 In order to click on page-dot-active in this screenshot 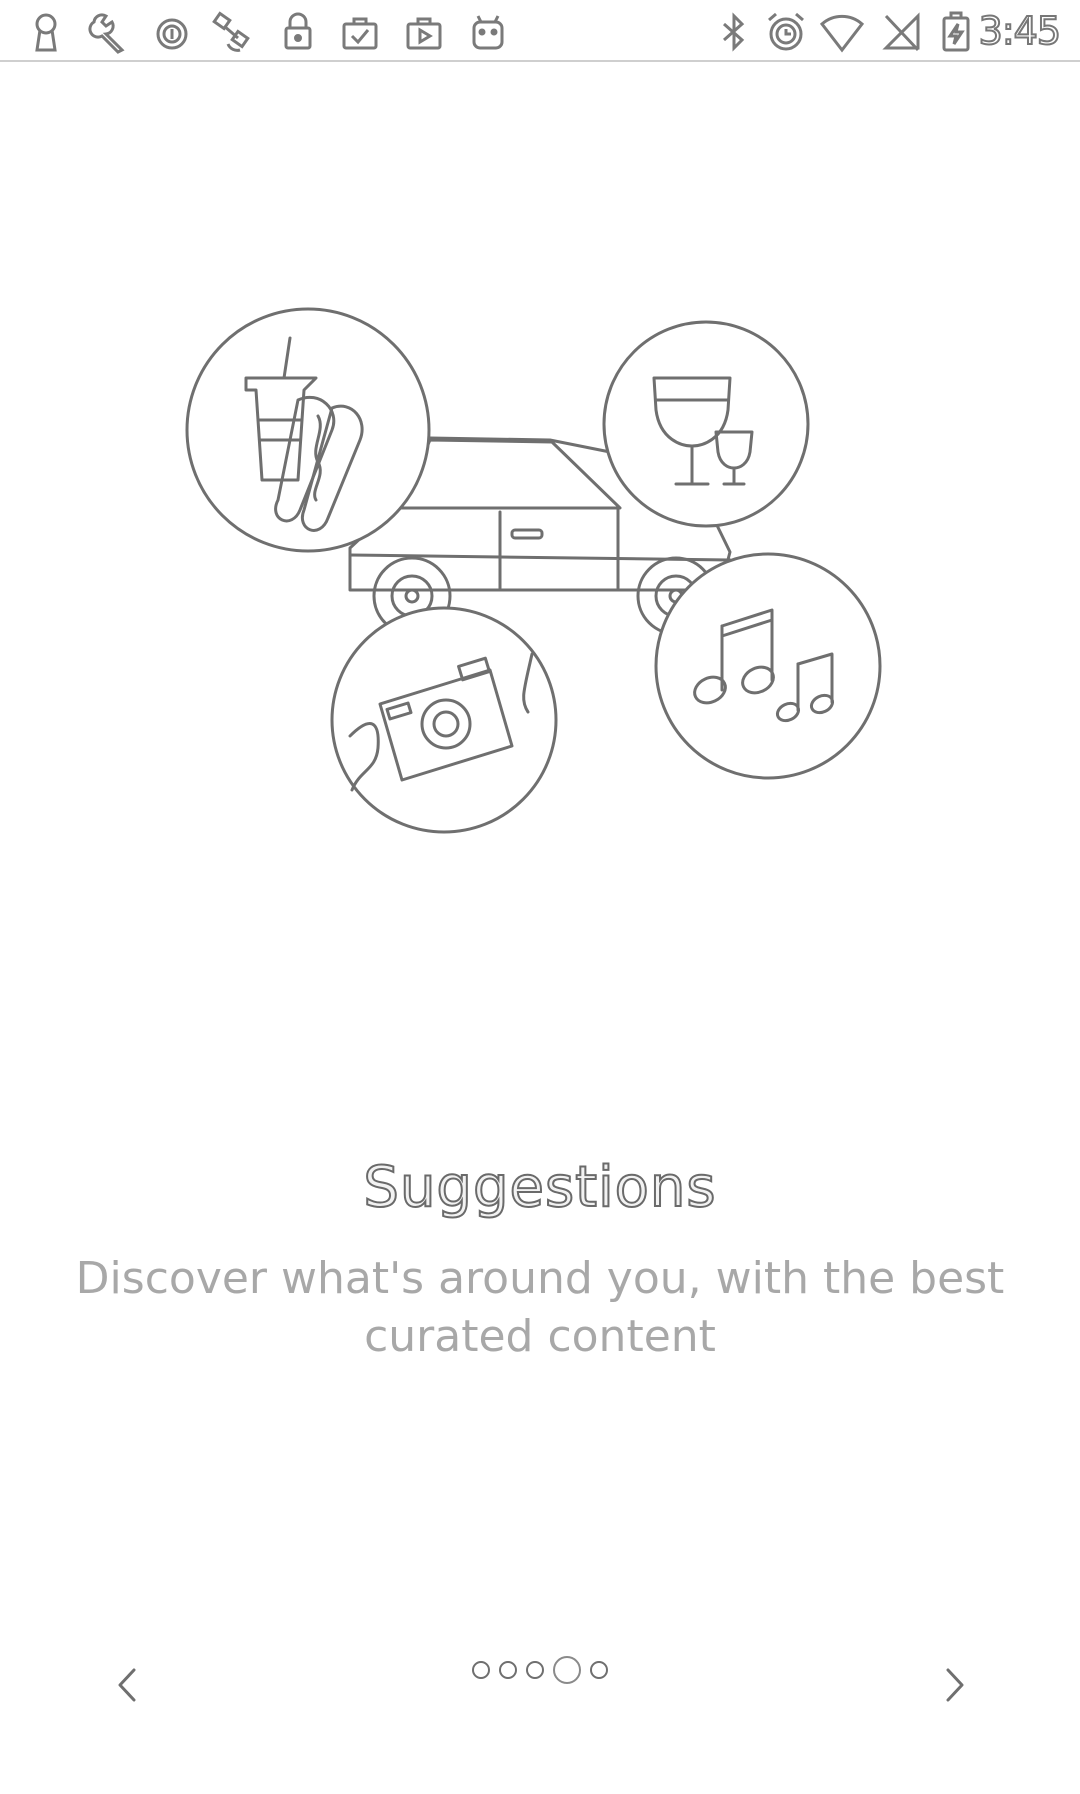, I will do `click(567, 1670)`.